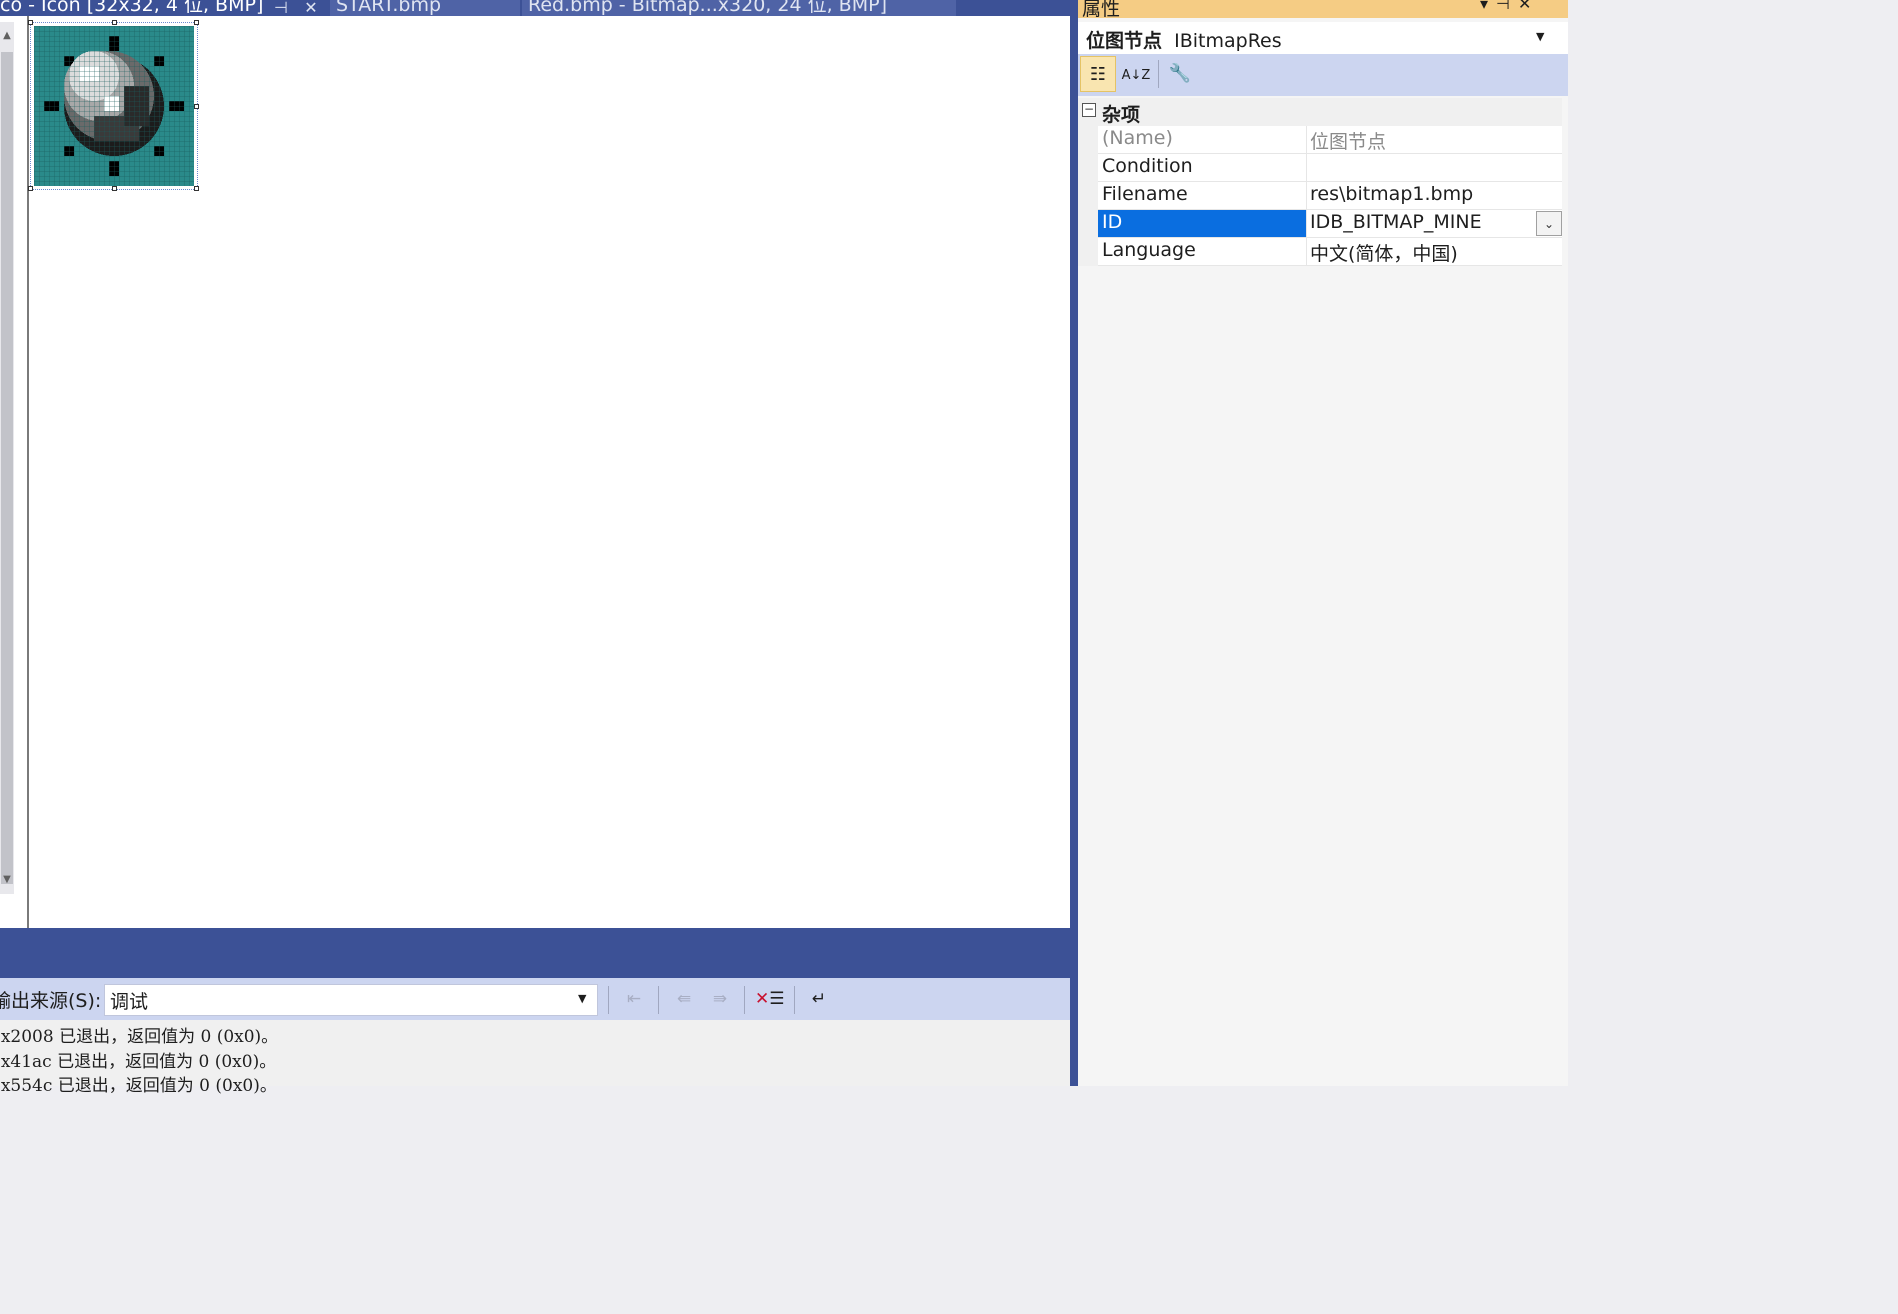 This screenshot has height=1314, width=1898. I want to click on chevron-down-icon: ⌄, so click(1549, 223).